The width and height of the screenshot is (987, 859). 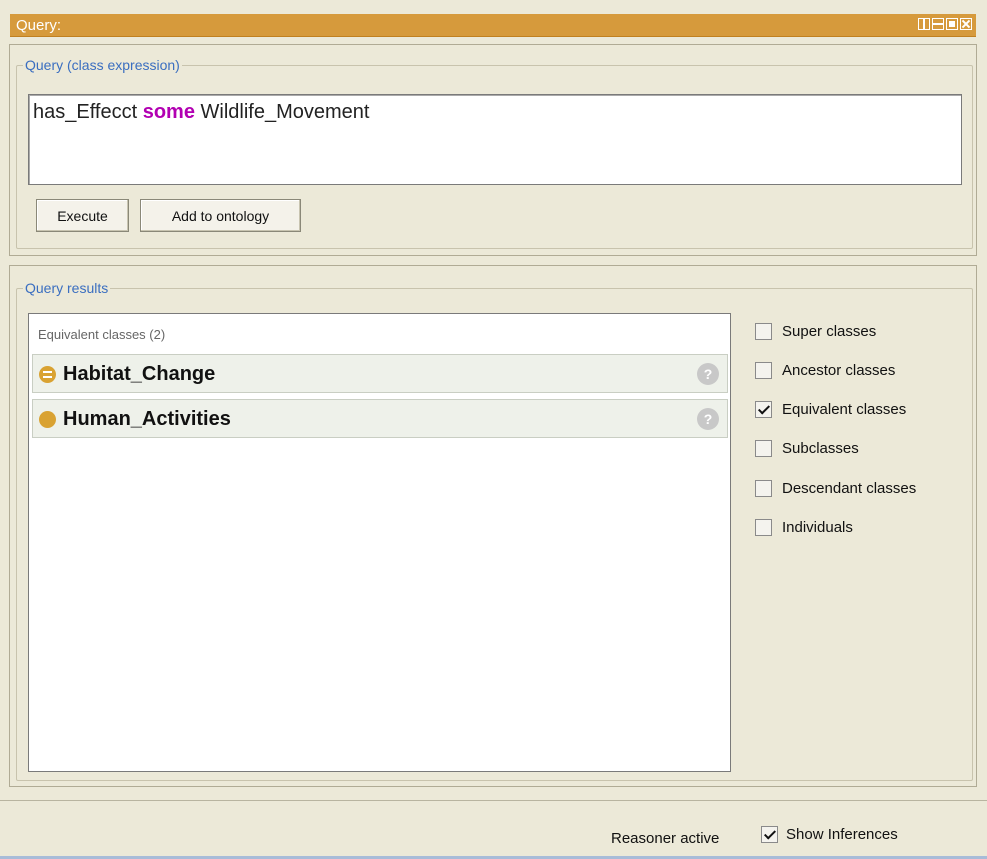 I want to click on super-classes-checkbox, so click(x=763, y=331).